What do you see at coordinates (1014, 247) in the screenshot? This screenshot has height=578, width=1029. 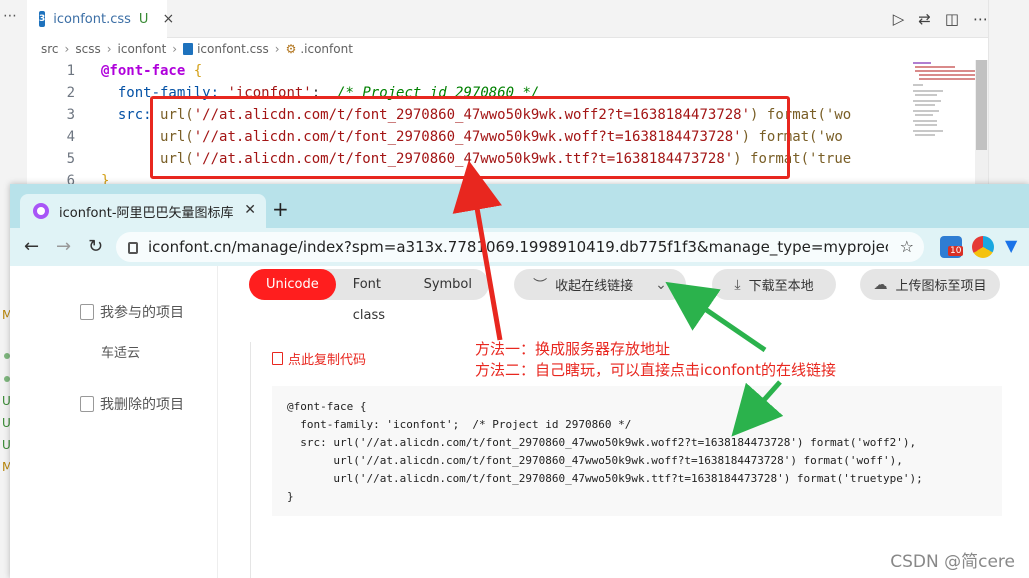 I see `extension-icon: ▼` at bounding box center [1014, 247].